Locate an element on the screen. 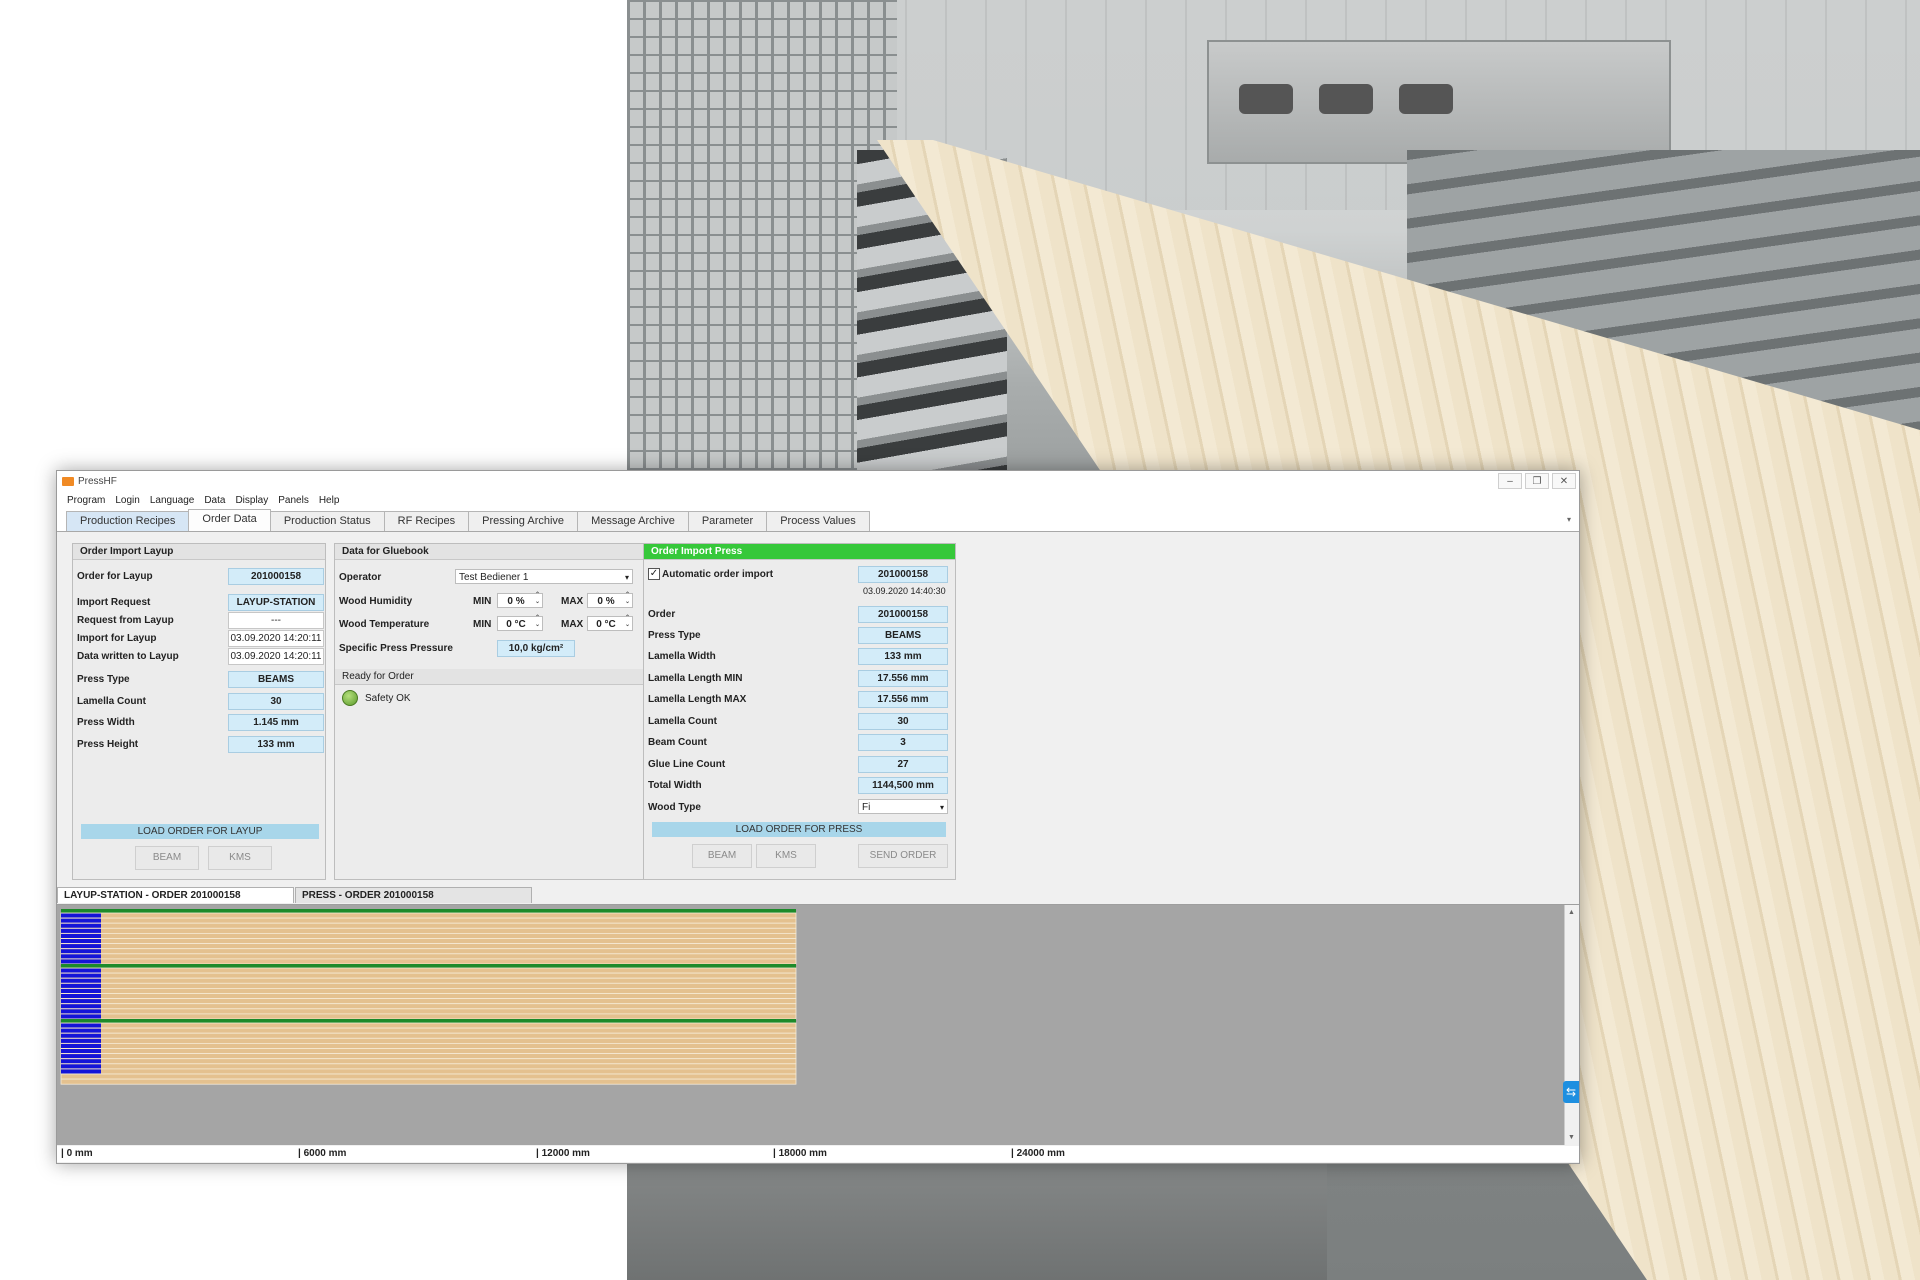 This screenshot has height=1280, width=1920. press-order-label: Order is located at coordinates (662, 614).